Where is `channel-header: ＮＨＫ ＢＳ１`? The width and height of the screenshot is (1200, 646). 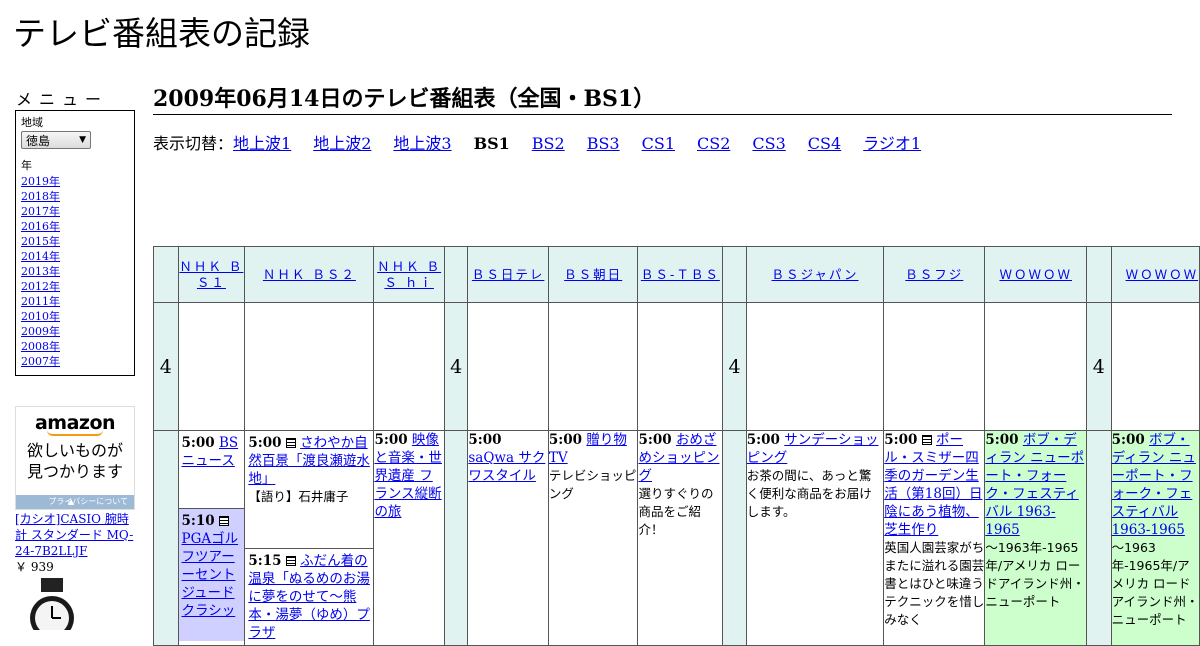
channel-header: ＮＨＫ ＢＳ１ is located at coordinates (211, 274).